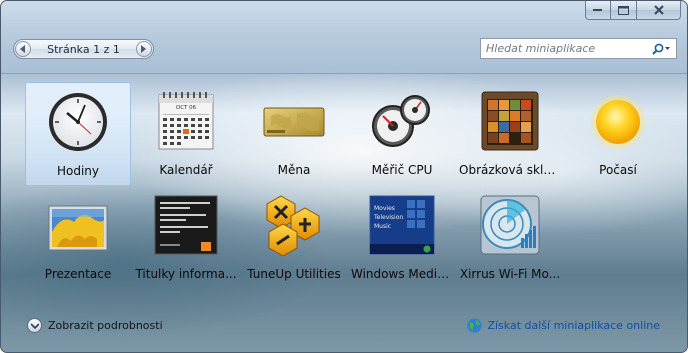  I want to click on calendar-month: OCT 06, so click(186, 108).